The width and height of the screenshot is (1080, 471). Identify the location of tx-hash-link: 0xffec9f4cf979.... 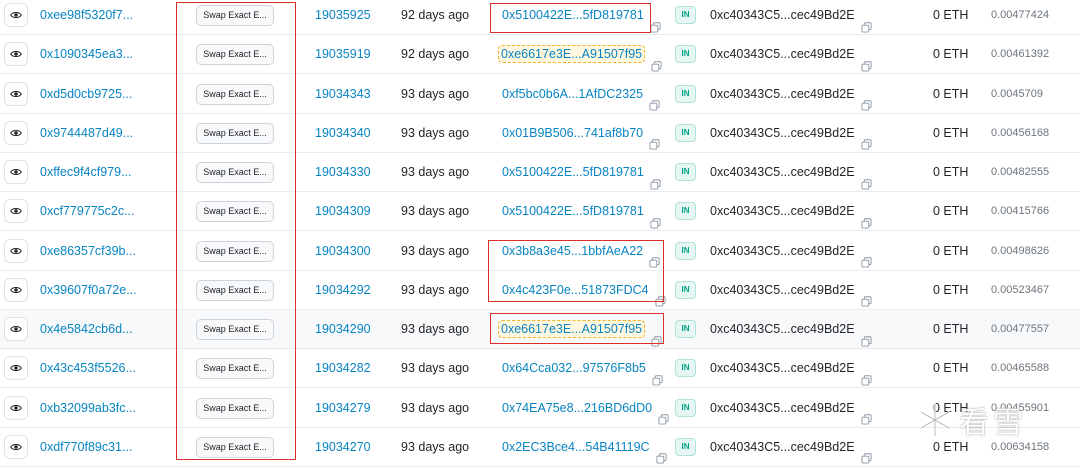
(86, 172).